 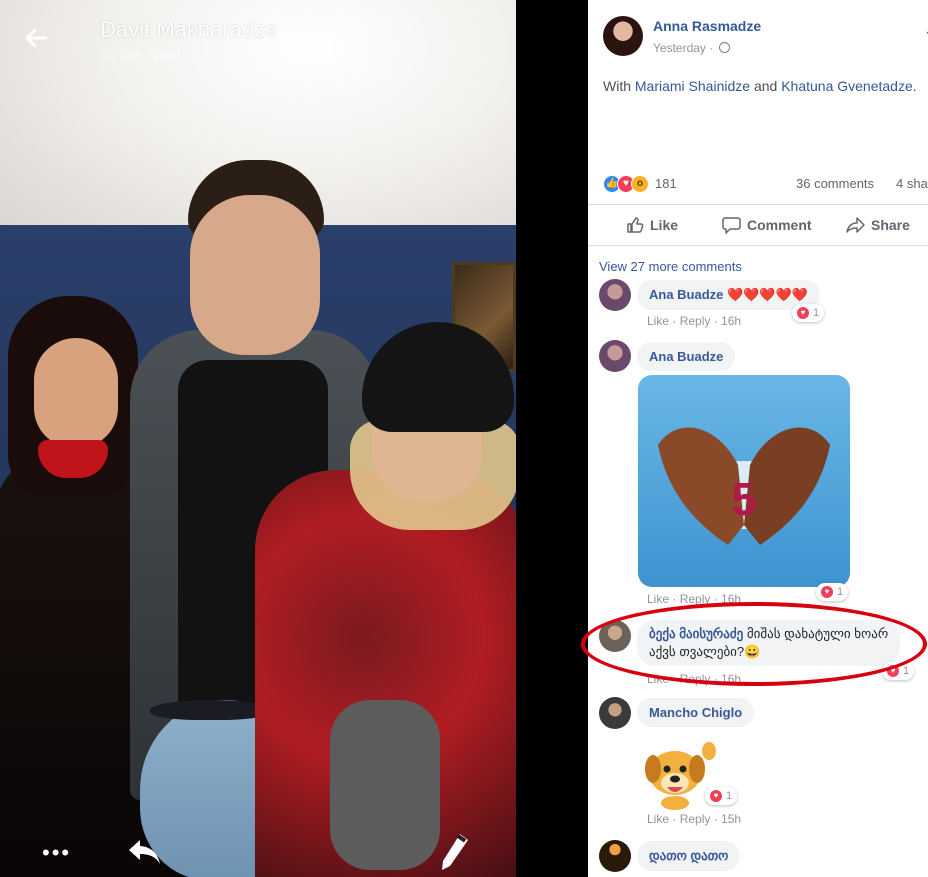 I want to click on comment-text-line-2: აქვს თვალები?😀, so click(x=705, y=651).